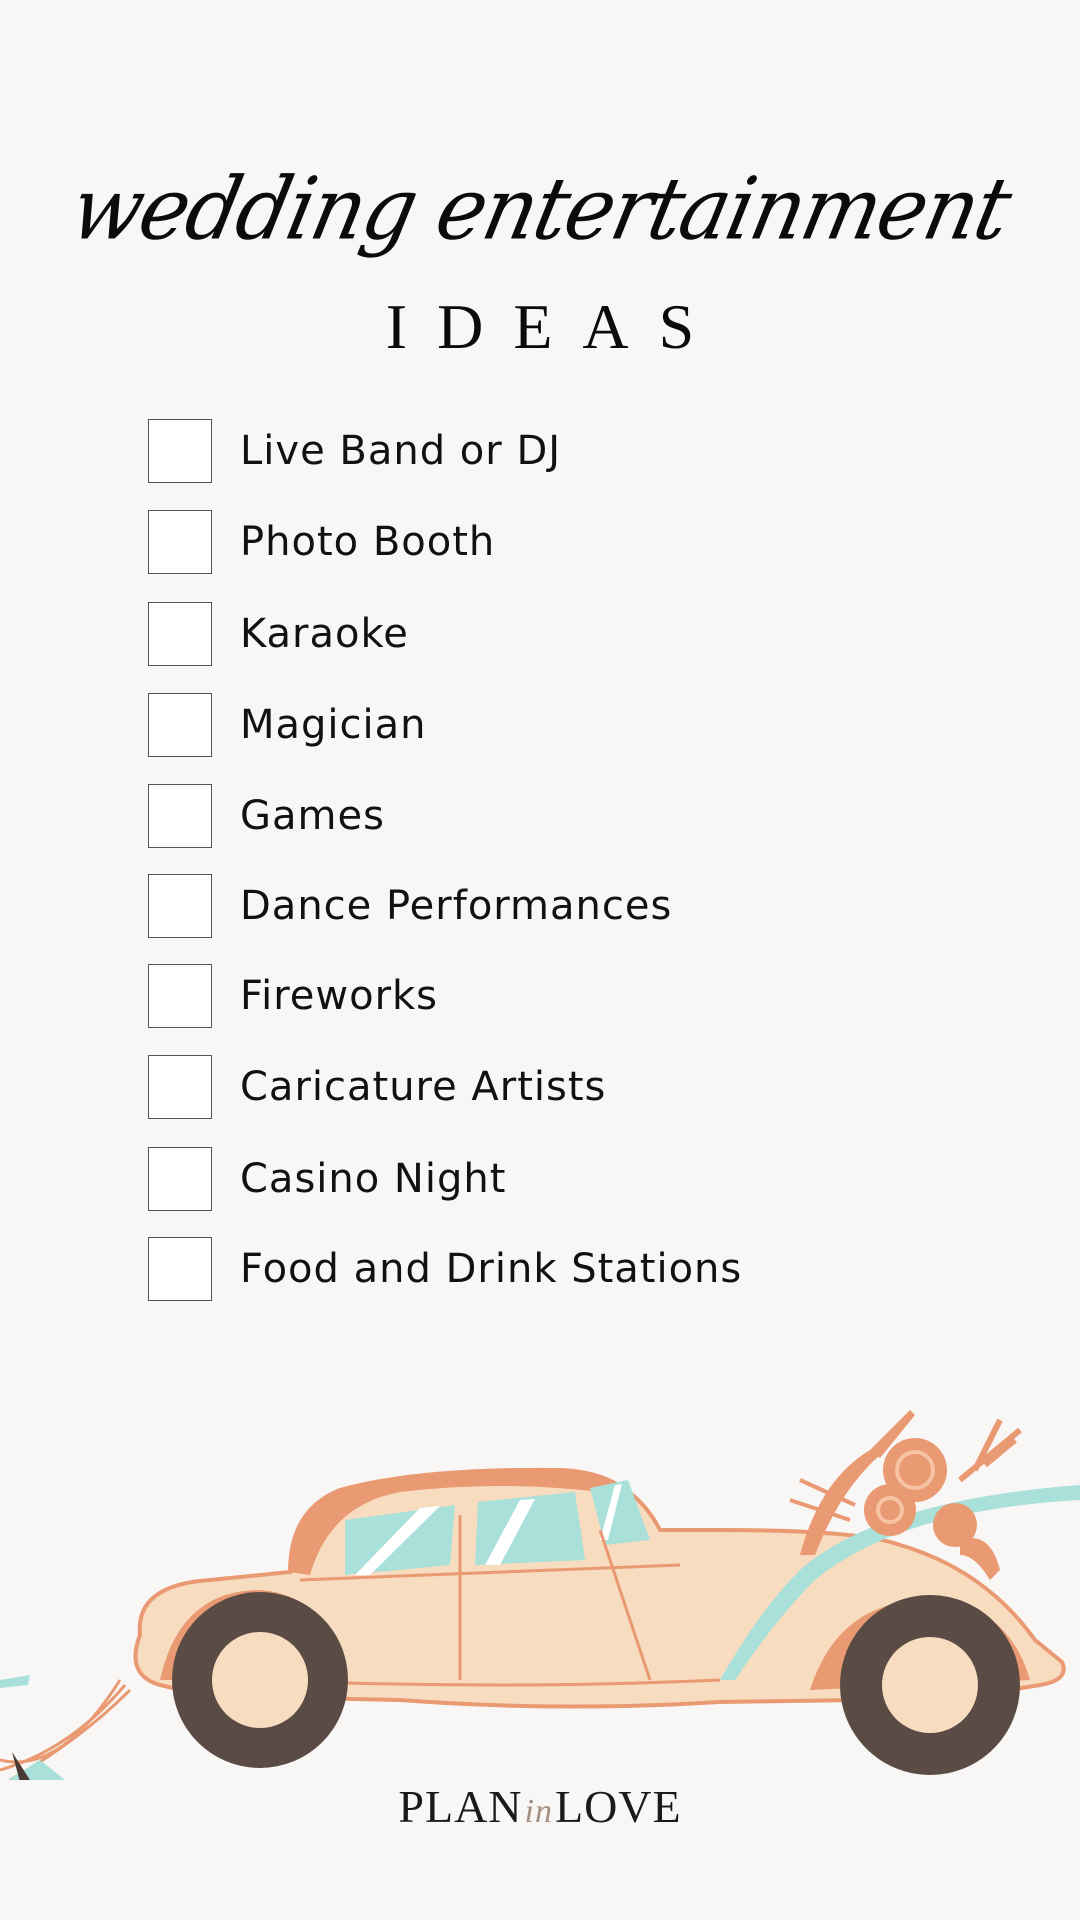  Describe the element at coordinates (491, 1269) in the screenshot. I see `checklist-item-label: Food and Drink Stations` at that location.